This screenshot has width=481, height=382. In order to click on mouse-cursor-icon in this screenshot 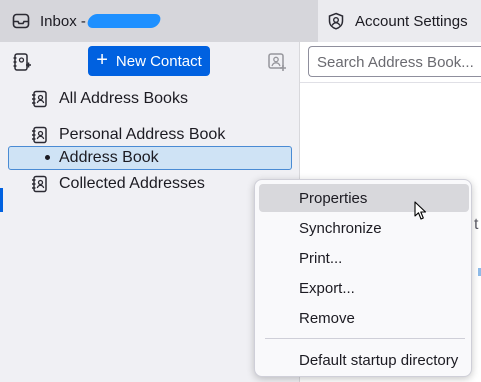, I will do `click(421, 211)`.